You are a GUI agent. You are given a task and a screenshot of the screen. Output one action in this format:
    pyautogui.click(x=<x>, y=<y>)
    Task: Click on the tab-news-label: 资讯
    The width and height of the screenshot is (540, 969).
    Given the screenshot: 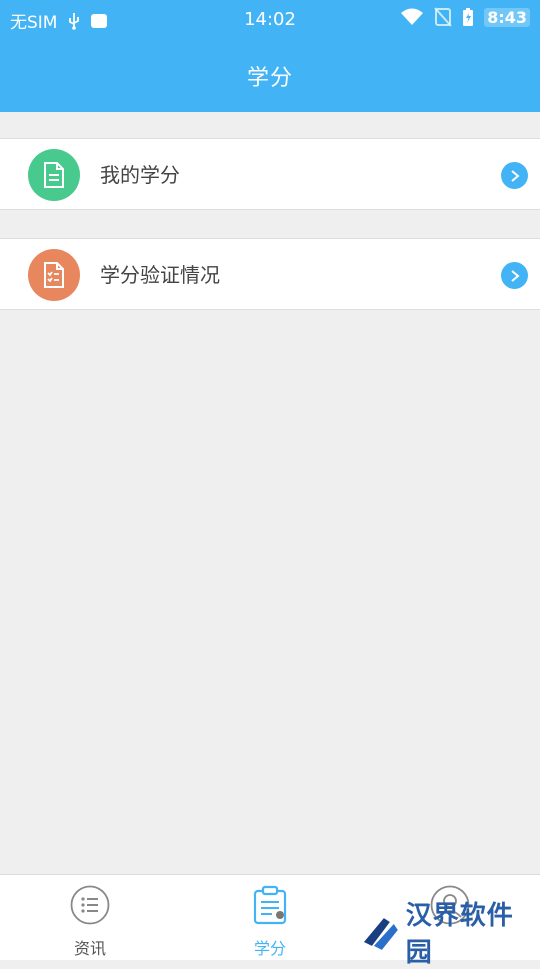 What is the action you would take?
    pyautogui.click(x=89, y=948)
    